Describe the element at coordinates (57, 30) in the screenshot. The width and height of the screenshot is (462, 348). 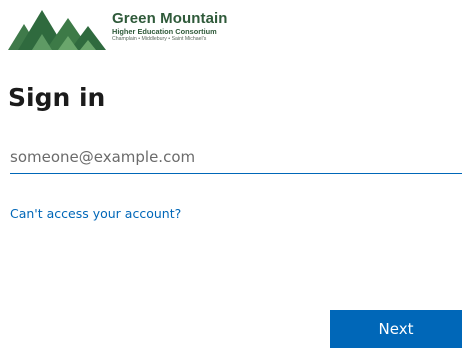
I see `mountains-logo-icon` at that location.